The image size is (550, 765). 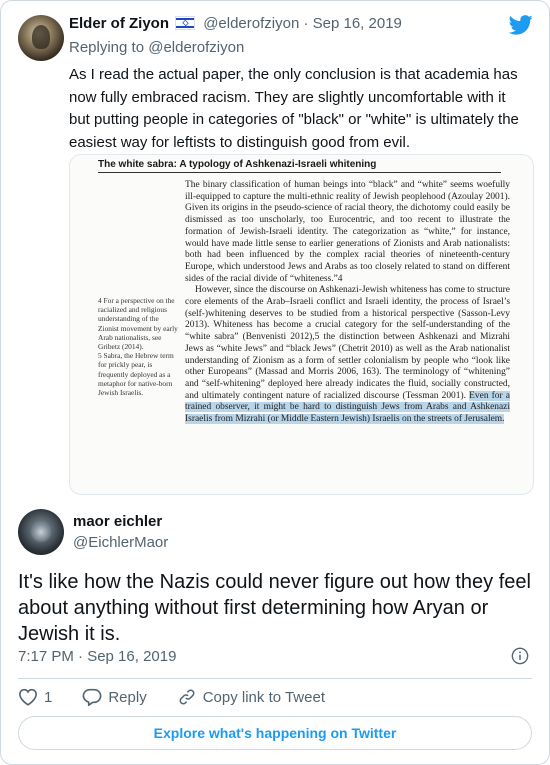 What do you see at coordinates (156, 47) in the screenshot?
I see `replying-to-label: Replying to @elderofziyon` at bounding box center [156, 47].